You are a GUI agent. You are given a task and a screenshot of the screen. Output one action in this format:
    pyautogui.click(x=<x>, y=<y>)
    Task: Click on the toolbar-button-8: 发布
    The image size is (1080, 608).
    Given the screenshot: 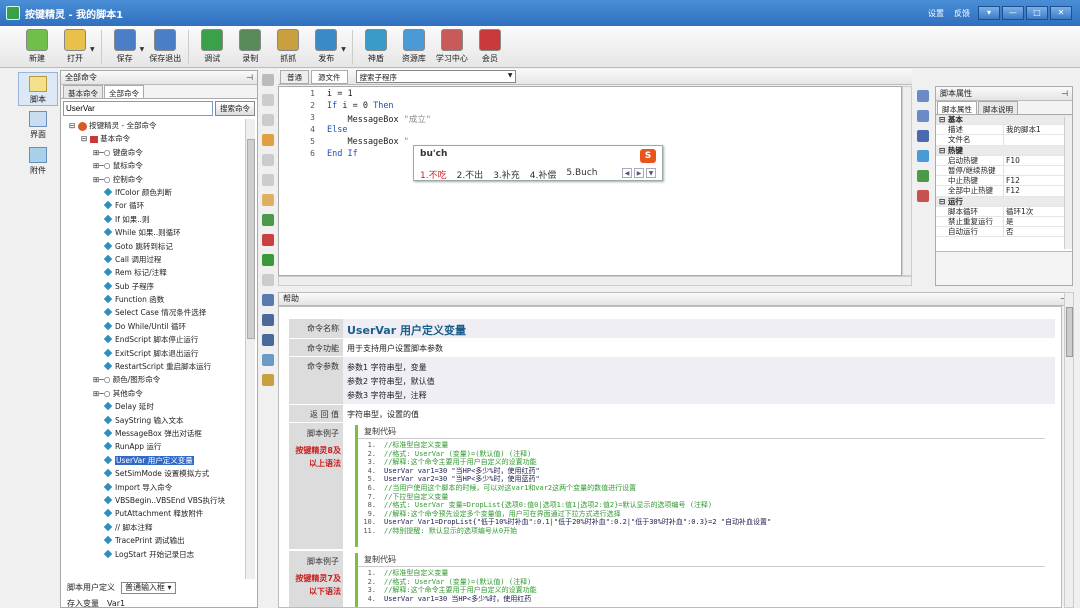 What is the action you would take?
    pyautogui.click(x=326, y=46)
    